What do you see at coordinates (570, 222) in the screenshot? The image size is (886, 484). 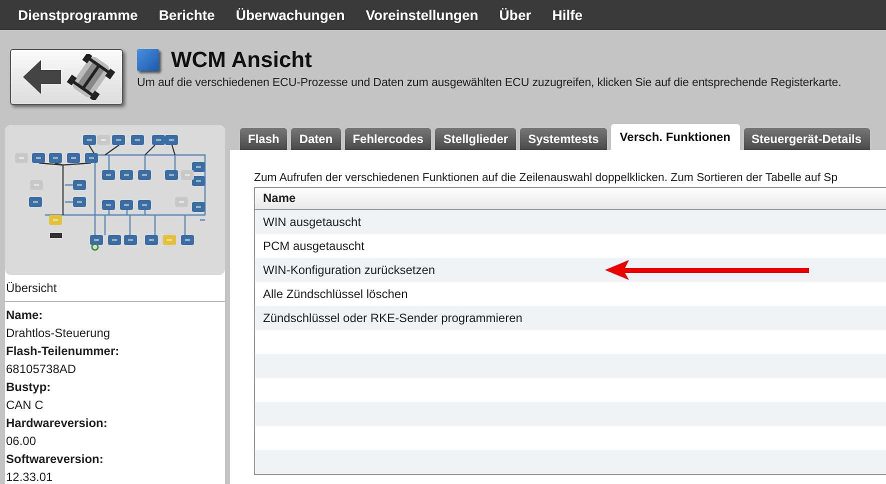 I see `table-row: WIN ausgetauscht` at bounding box center [570, 222].